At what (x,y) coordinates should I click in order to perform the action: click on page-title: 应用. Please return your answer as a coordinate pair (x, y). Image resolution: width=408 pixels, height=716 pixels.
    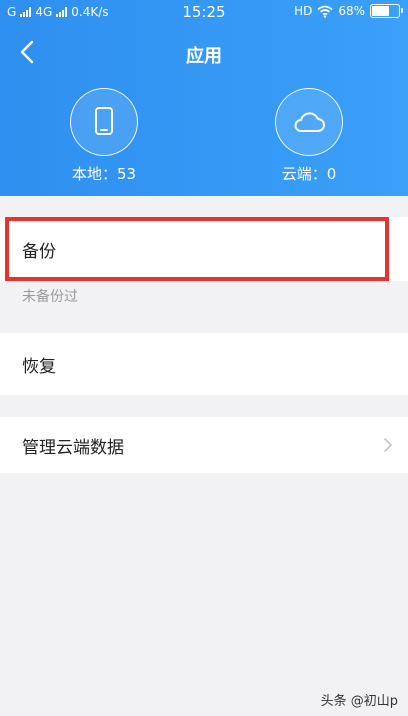
    Looking at the image, I should click on (204, 56).